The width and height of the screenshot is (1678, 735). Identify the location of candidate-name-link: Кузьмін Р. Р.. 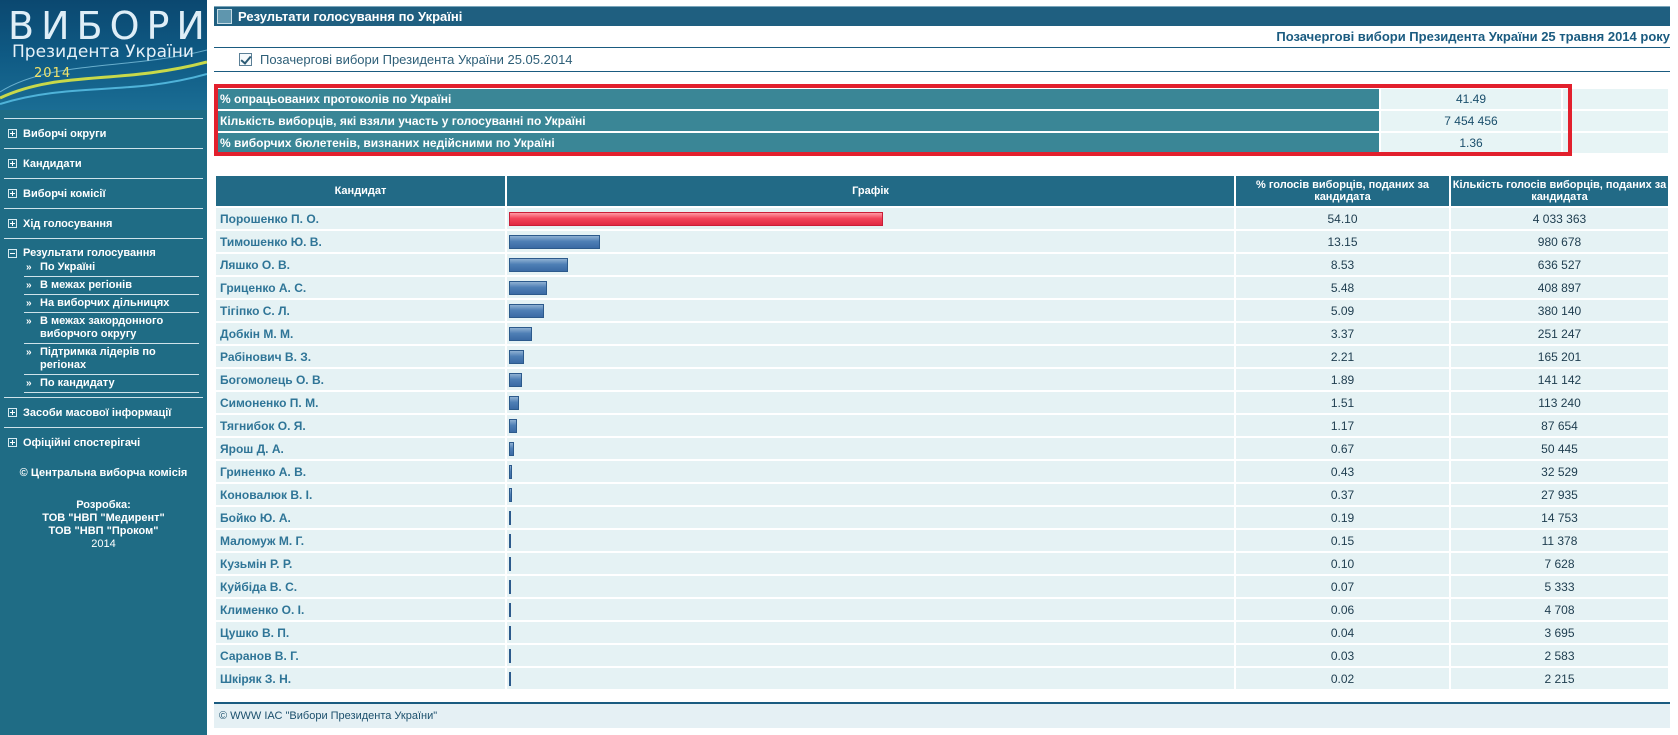
(360, 563).